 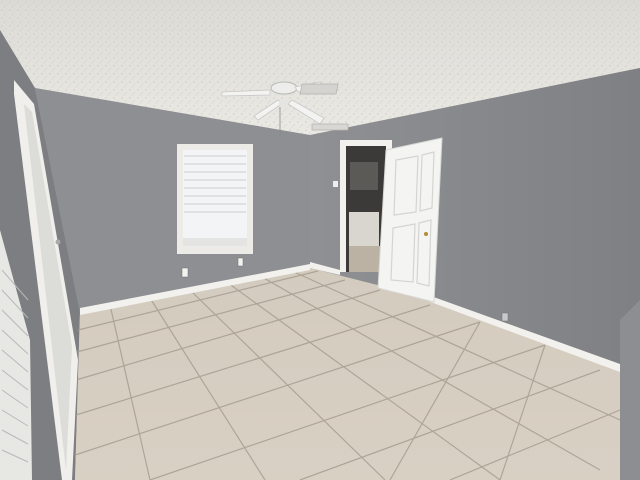 I want to click on door-icon, so click(x=410, y=220).